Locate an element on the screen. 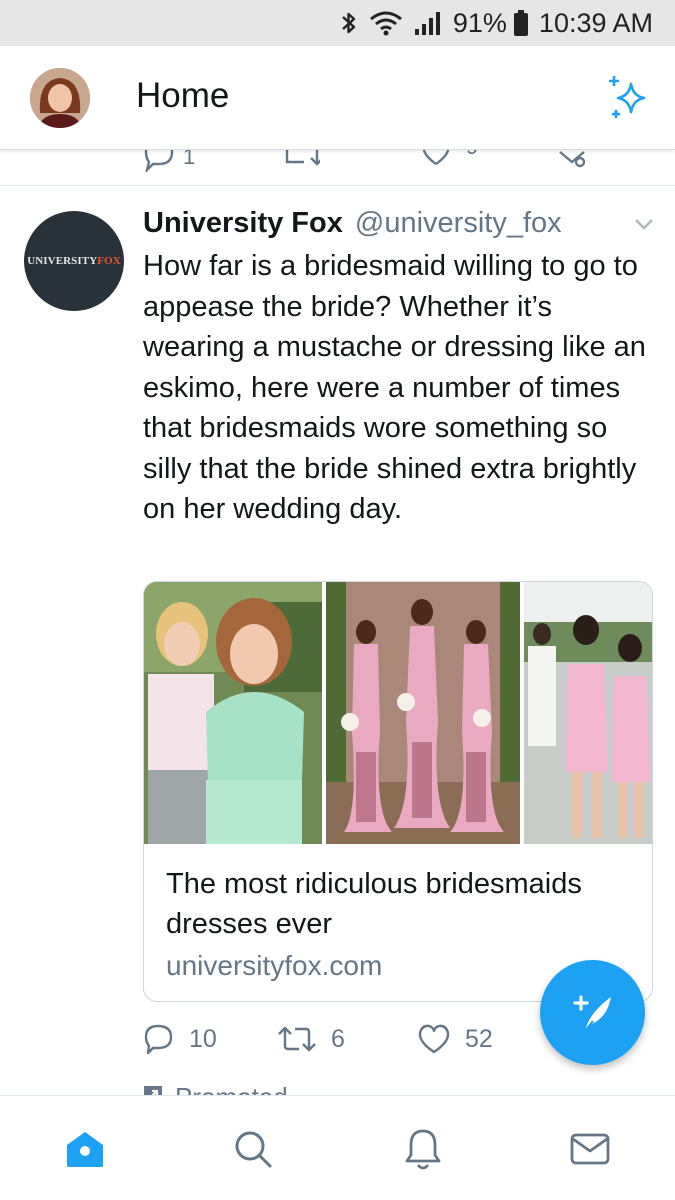 The height and width of the screenshot is (1200, 675). retweet-action: 6 is located at coordinates (311, 1039).